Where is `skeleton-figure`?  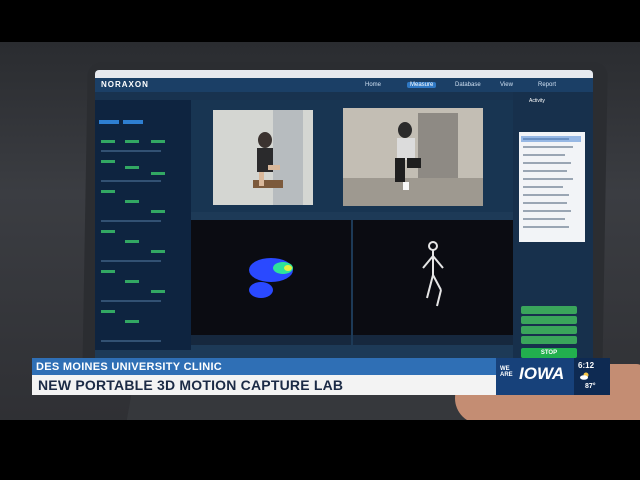 skeleton-figure is located at coordinates (433, 274).